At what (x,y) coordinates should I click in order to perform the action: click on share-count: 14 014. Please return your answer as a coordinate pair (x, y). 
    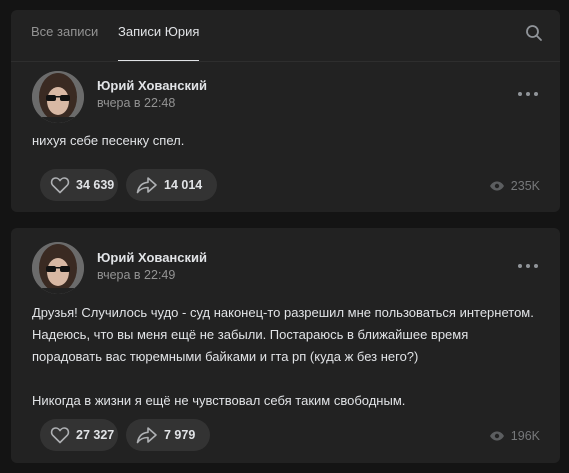
    Looking at the image, I should click on (183, 185).